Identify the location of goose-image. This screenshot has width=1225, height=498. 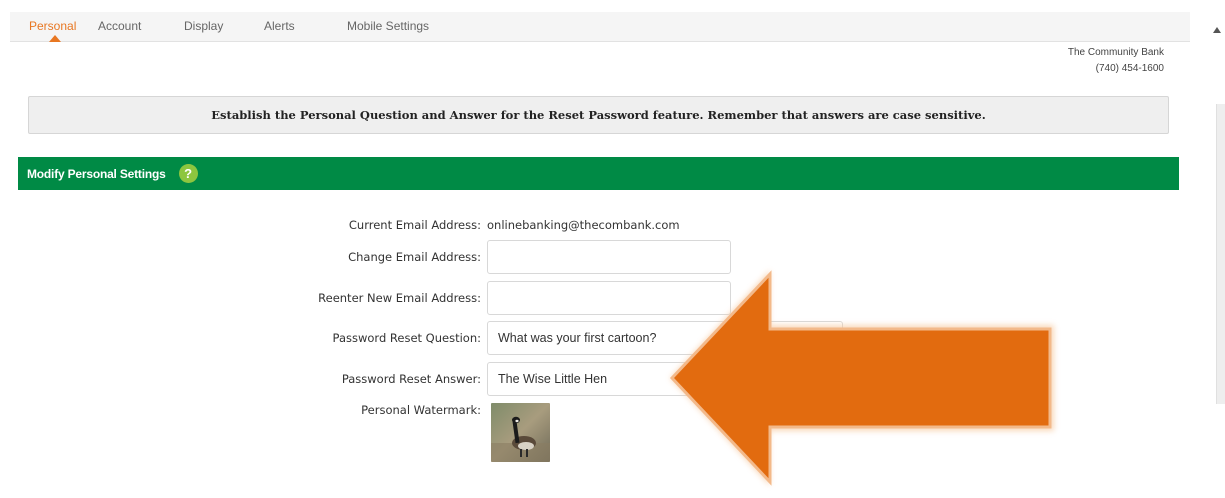
(520, 432).